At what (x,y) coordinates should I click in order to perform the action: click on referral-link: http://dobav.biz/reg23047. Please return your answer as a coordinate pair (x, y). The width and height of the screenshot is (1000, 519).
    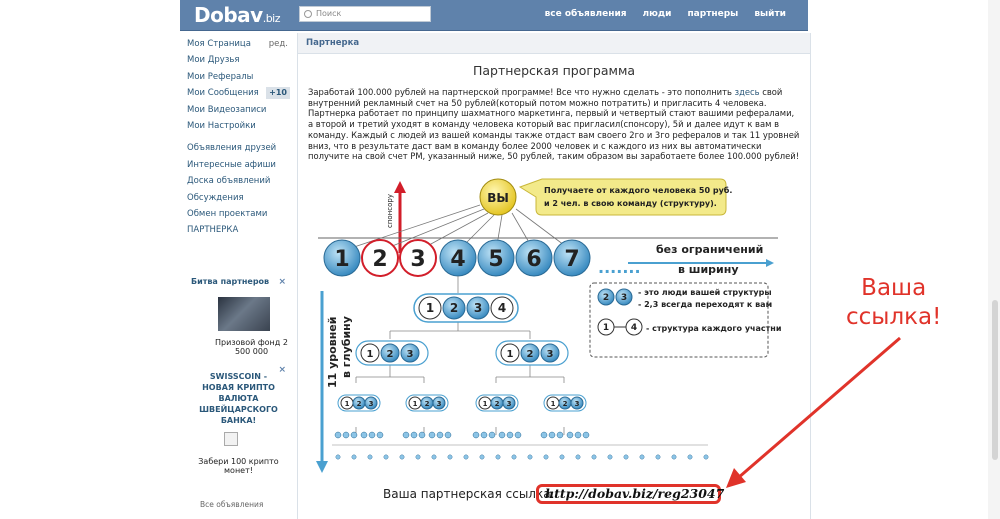
    Looking at the image, I should click on (630, 494).